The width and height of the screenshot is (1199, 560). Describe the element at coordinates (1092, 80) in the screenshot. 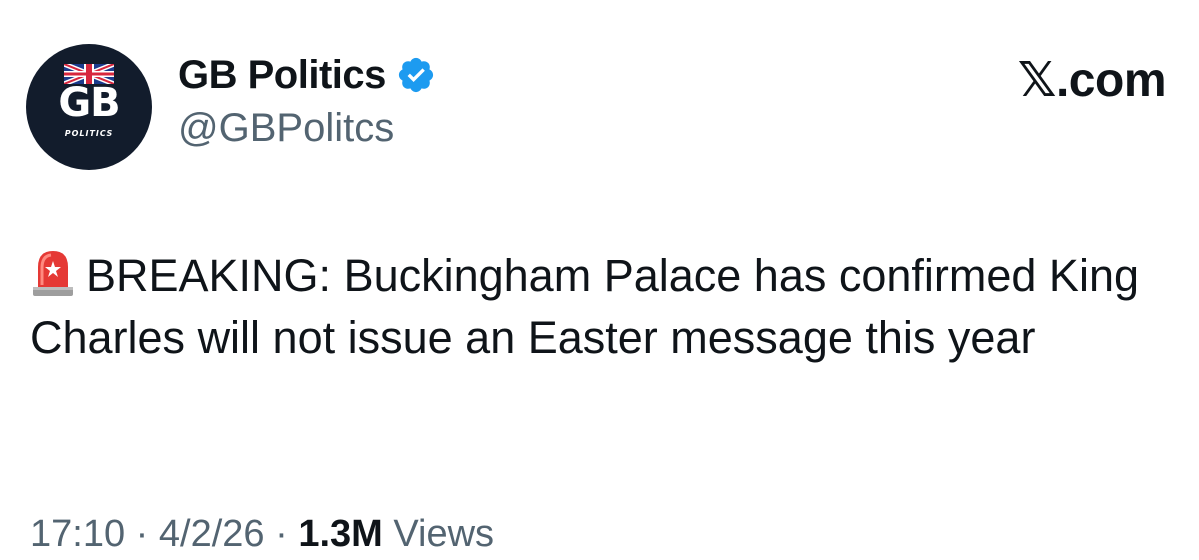

I see `site-label: 𝕏.com` at that location.